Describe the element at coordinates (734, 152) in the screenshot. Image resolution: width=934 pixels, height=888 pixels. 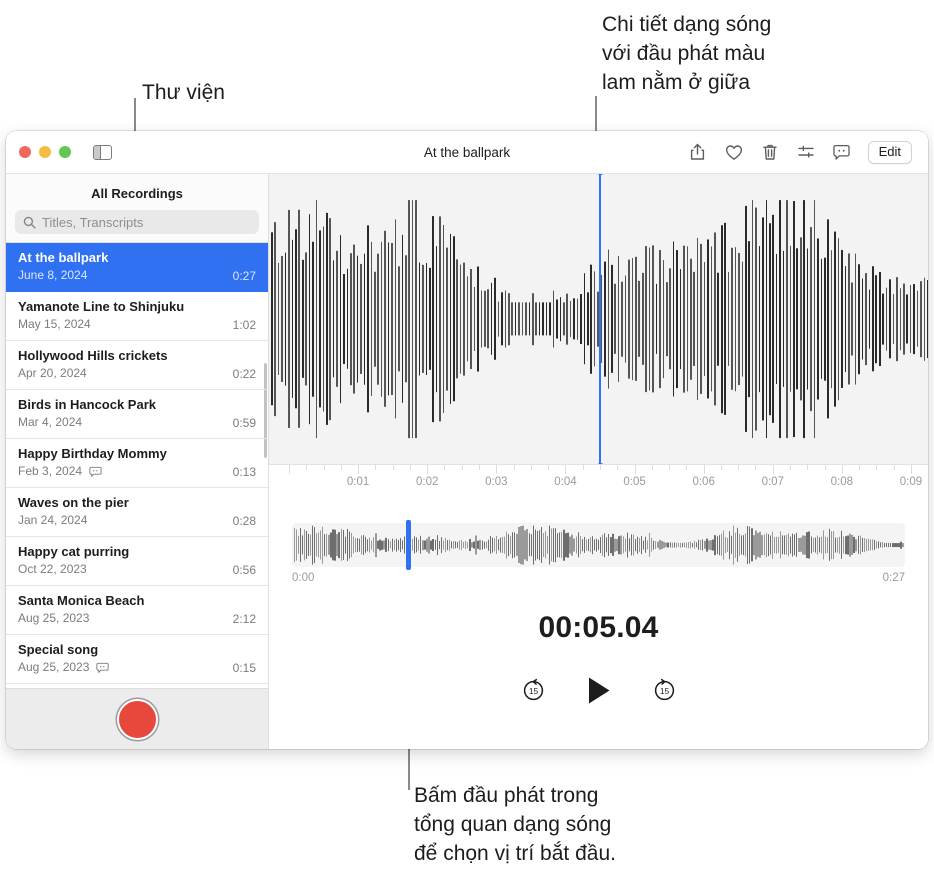
I see `heart-icon` at that location.